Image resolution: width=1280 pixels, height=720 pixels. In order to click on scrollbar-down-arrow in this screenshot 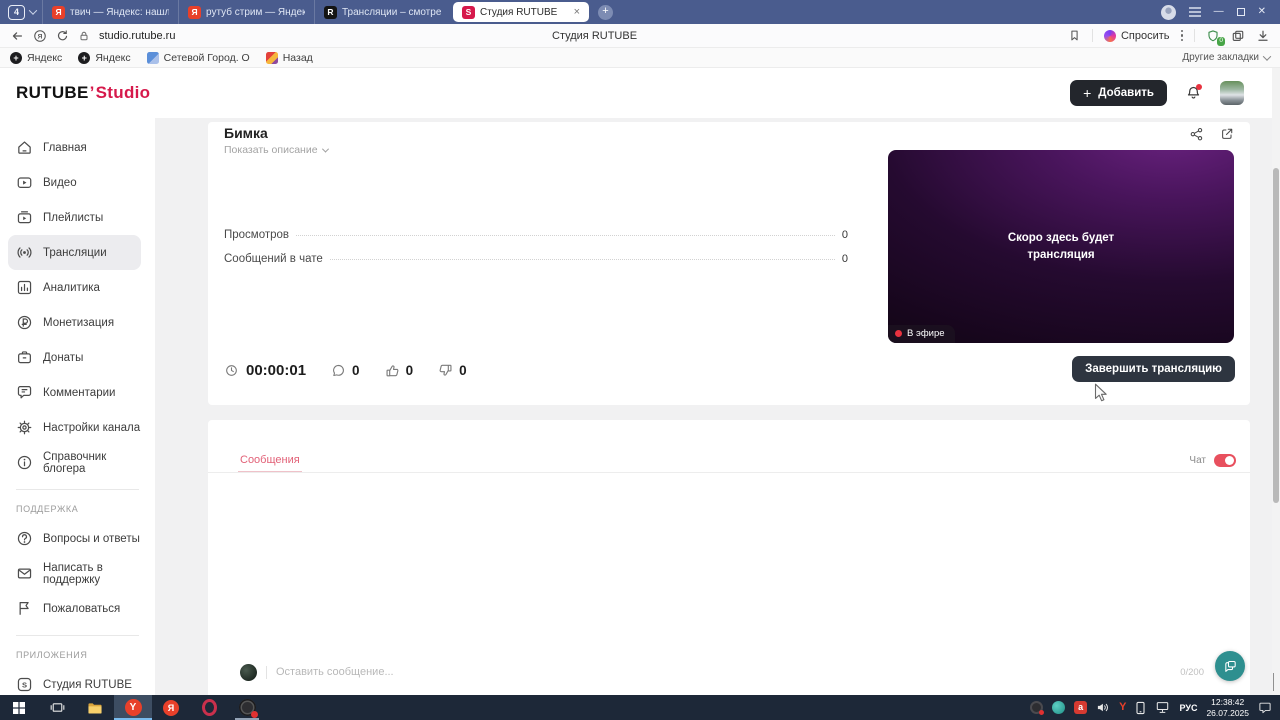, I will do `click(1273, 682)`.